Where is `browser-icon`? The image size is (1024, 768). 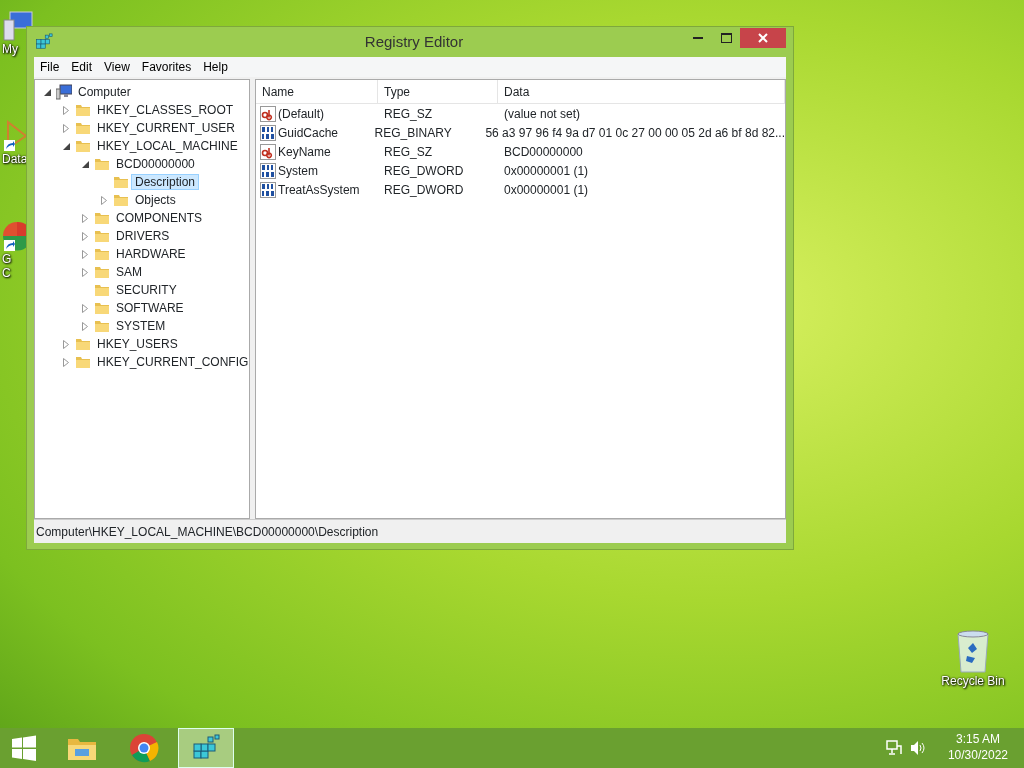 browser-icon is located at coordinates (144, 748).